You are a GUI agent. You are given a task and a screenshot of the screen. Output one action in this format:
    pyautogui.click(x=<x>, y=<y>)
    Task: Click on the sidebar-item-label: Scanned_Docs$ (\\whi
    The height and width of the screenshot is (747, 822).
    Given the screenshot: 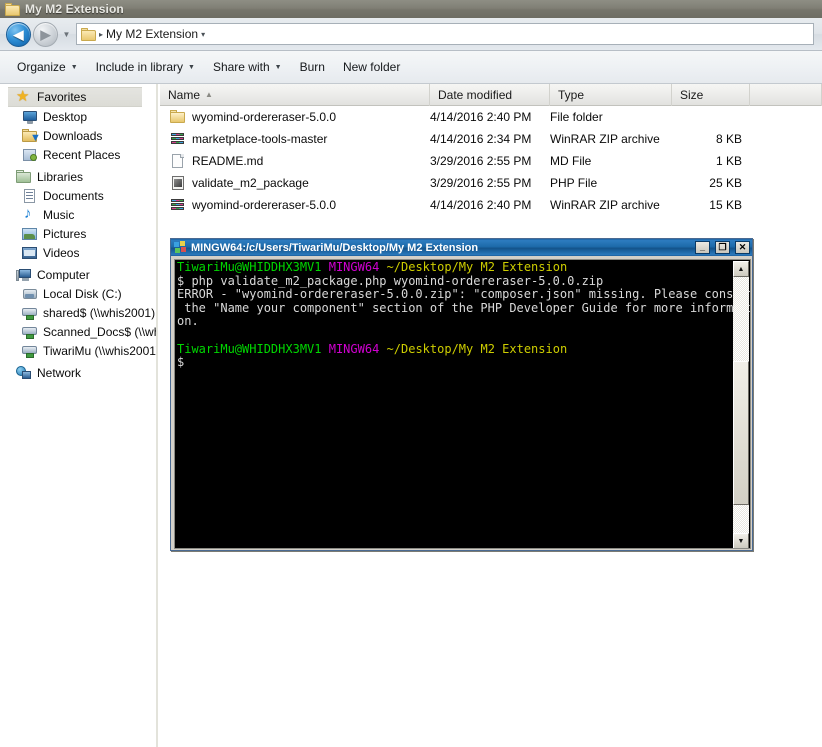 What is the action you would take?
    pyautogui.click(x=100, y=331)
    